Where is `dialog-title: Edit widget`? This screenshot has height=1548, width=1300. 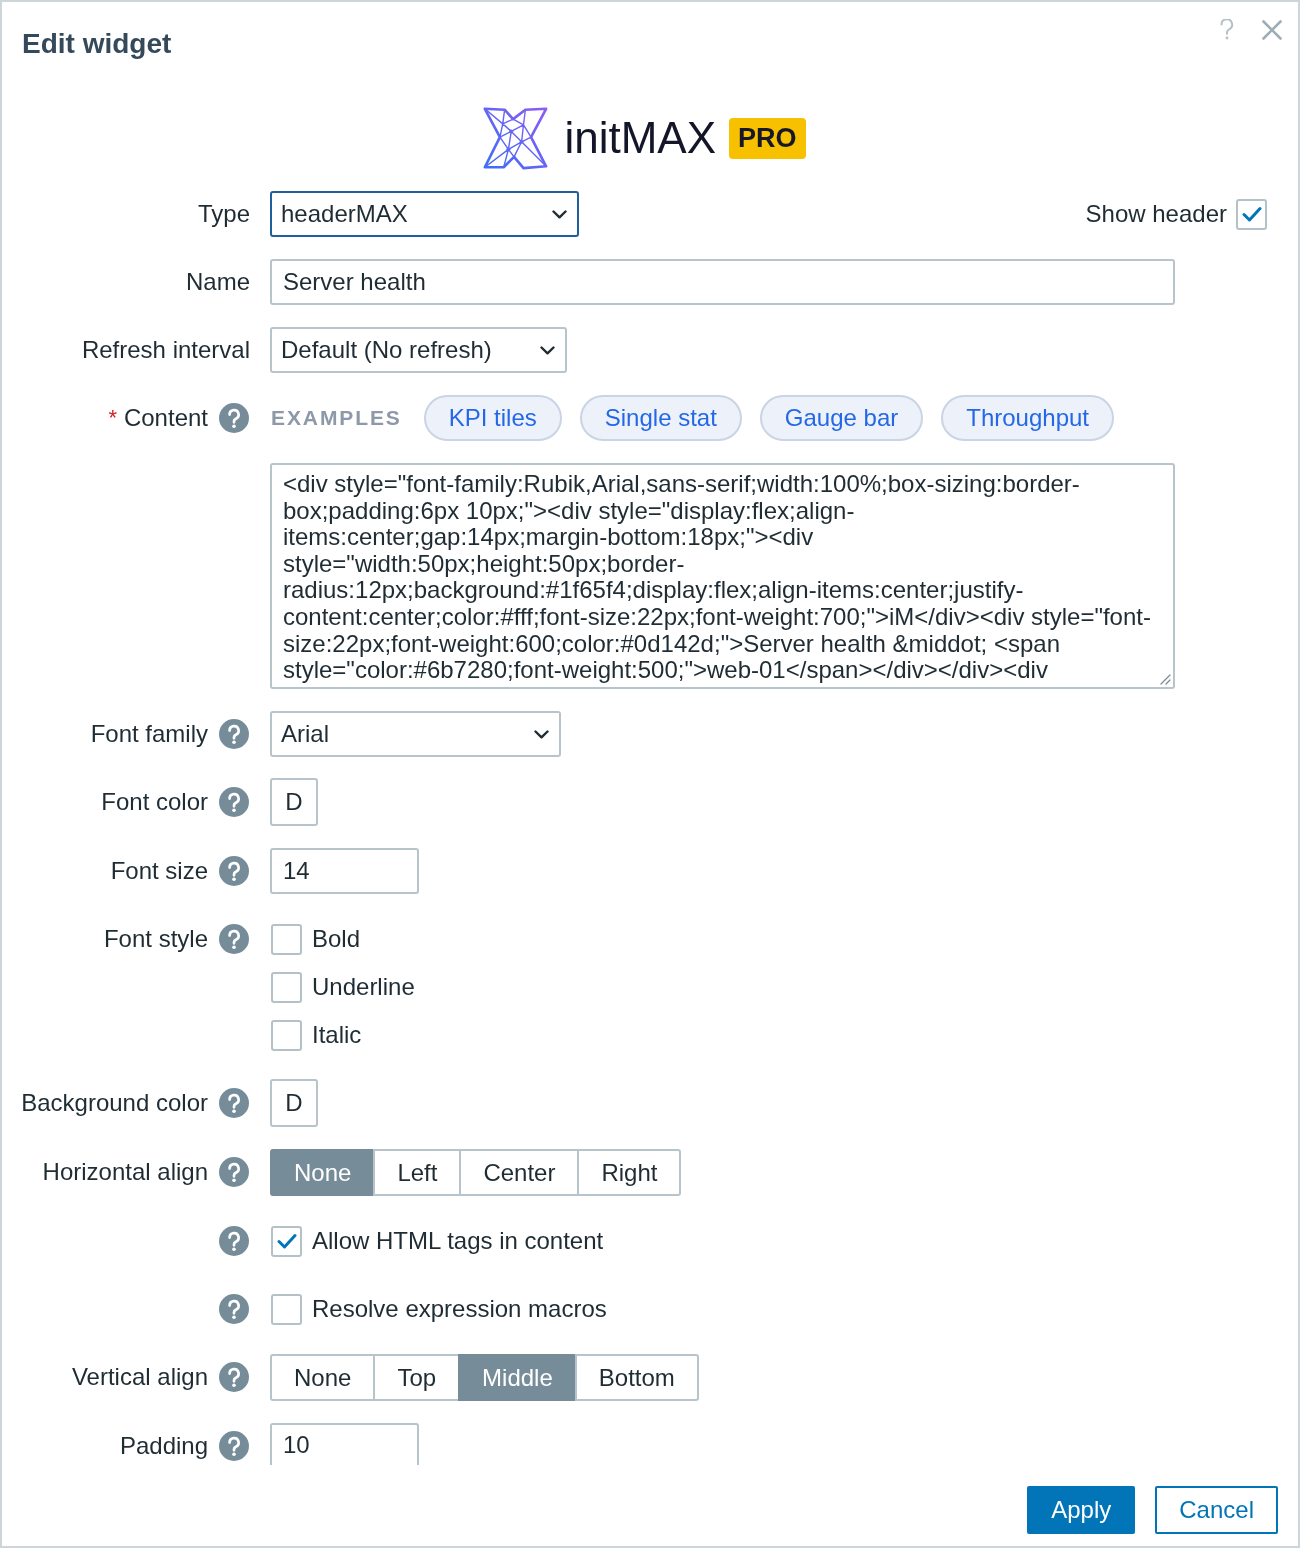 dialog-title: Edit widget is located at coordinates (97, 44).